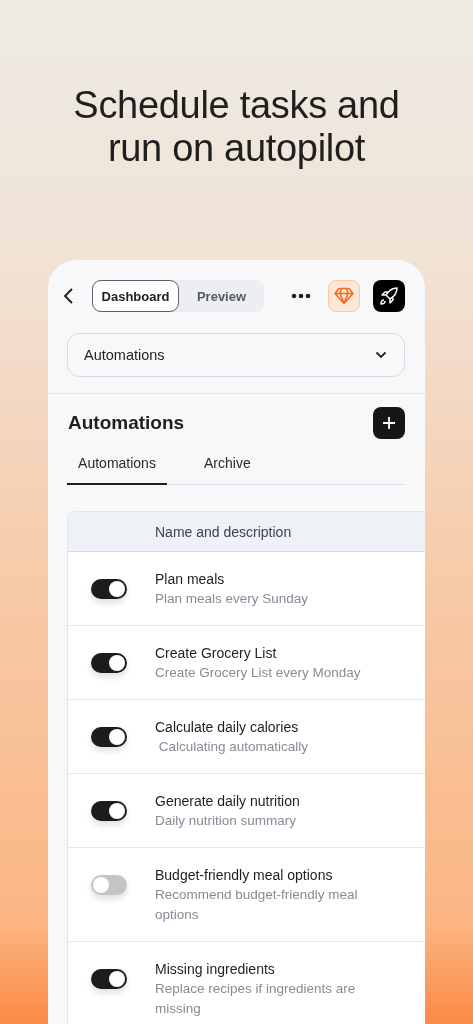 This screenshot has width=473, height=1024. What do you see at coordinates (126, 423) in the screenshot?
I see `section-title: Automations` at bounding box center [126, 423].